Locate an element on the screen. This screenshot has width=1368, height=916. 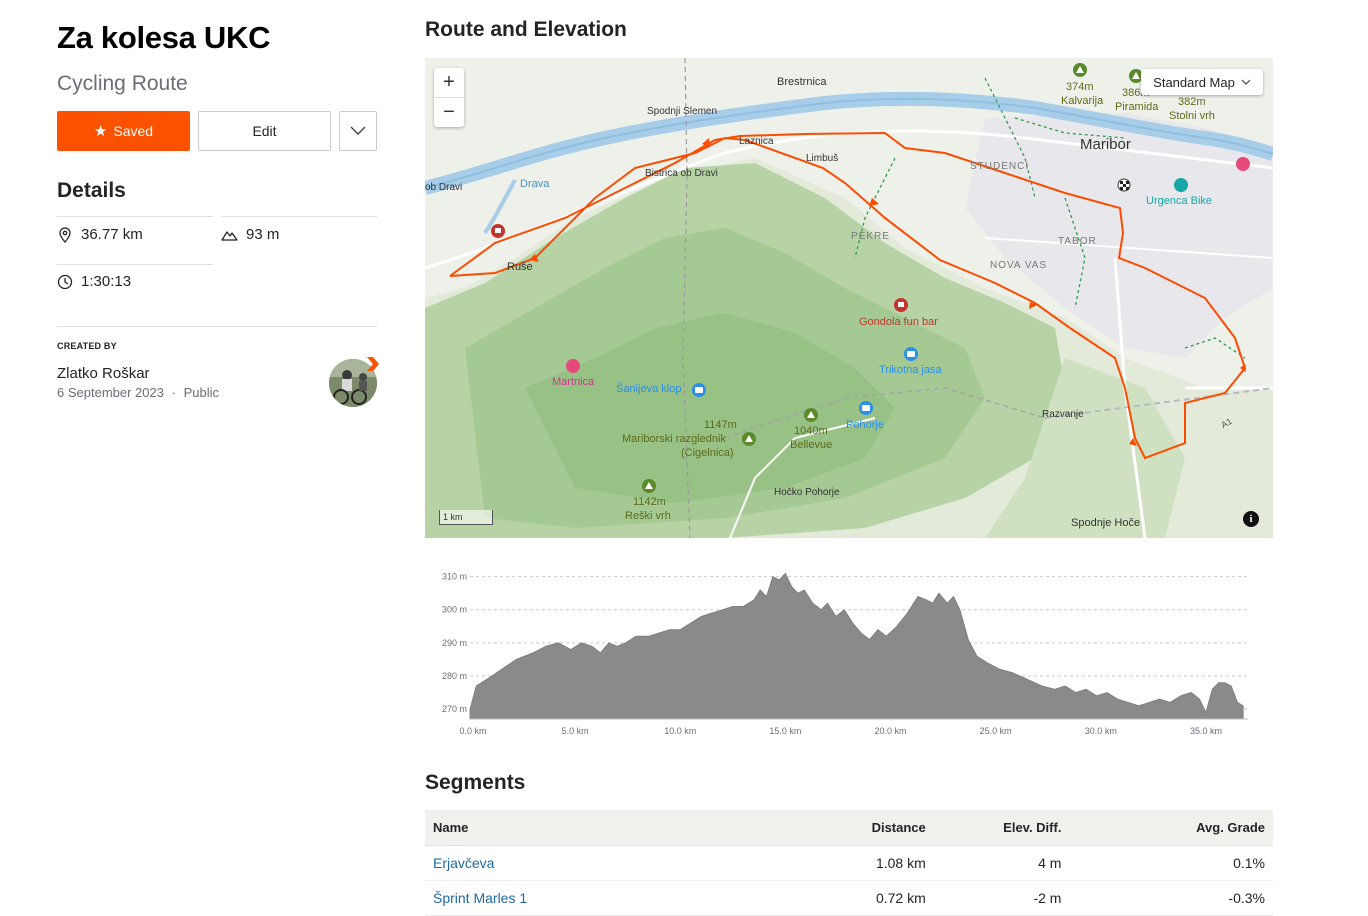
elevation-value: 93 m is located at coordinates (263, 234).